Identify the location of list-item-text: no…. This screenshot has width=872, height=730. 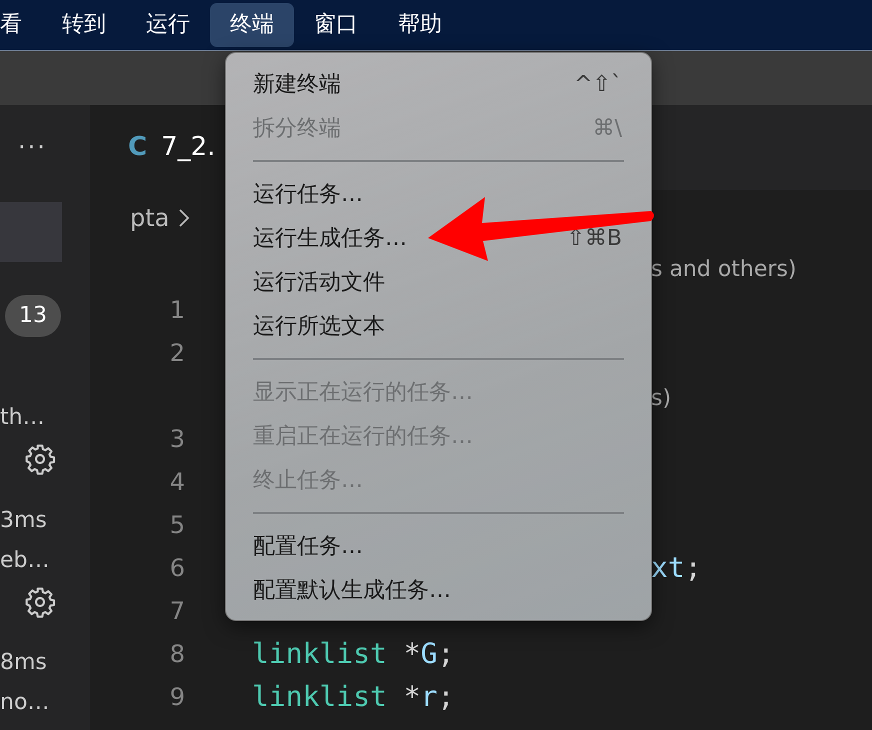
(25, 703).